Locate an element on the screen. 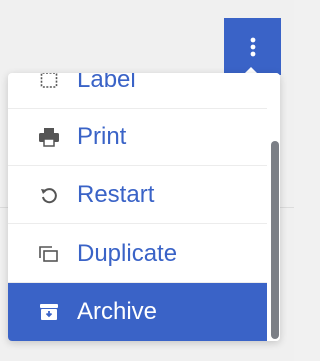 Image resolution: width=320 pixels, height=361 pixels. menu-item-text: Archive is located at coordinates (117, 311).